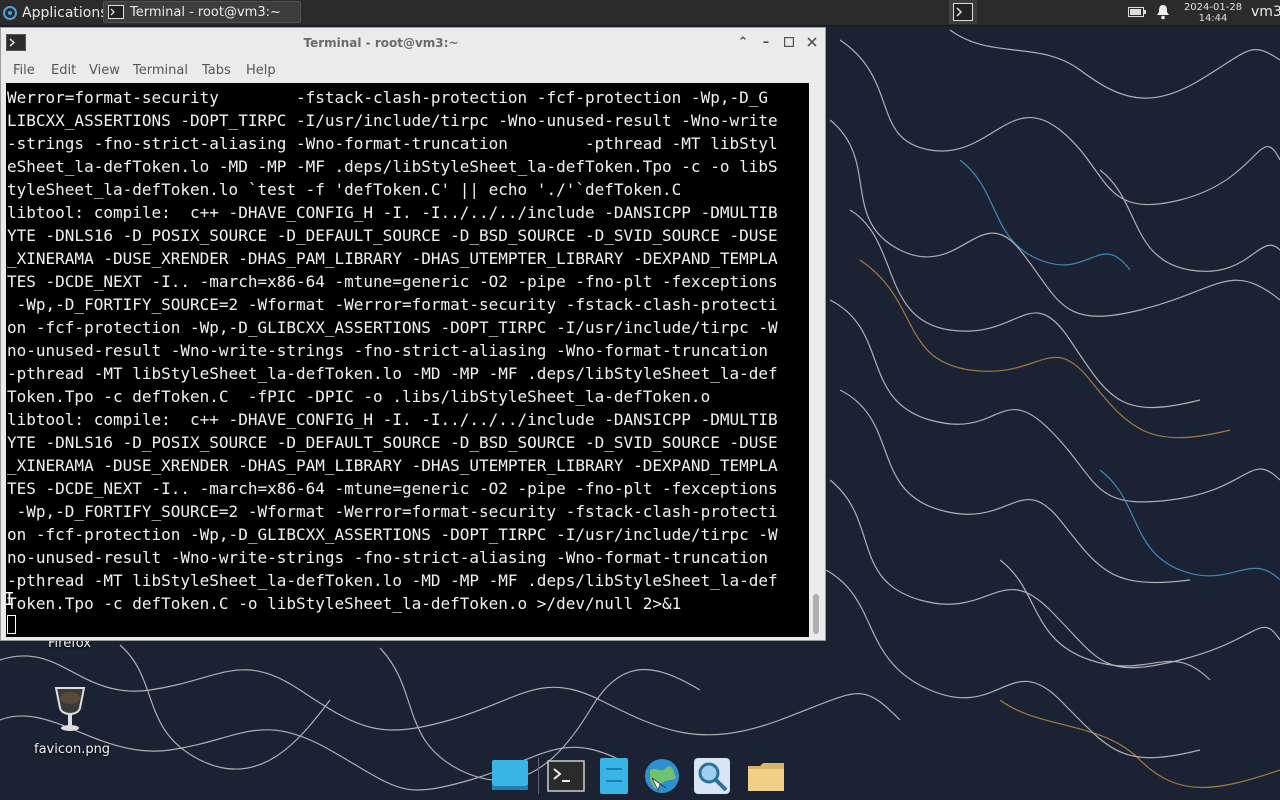  I want to click on clock-date: 2024-01-28, so click(1213, 7).